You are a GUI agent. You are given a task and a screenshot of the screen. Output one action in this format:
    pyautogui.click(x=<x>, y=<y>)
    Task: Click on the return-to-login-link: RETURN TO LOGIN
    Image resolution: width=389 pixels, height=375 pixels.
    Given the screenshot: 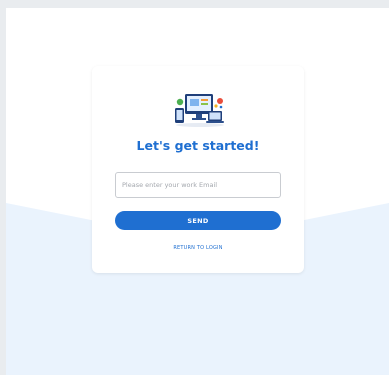 What is the action you would take?
    pyautogui.click(x=198, y=248)
    